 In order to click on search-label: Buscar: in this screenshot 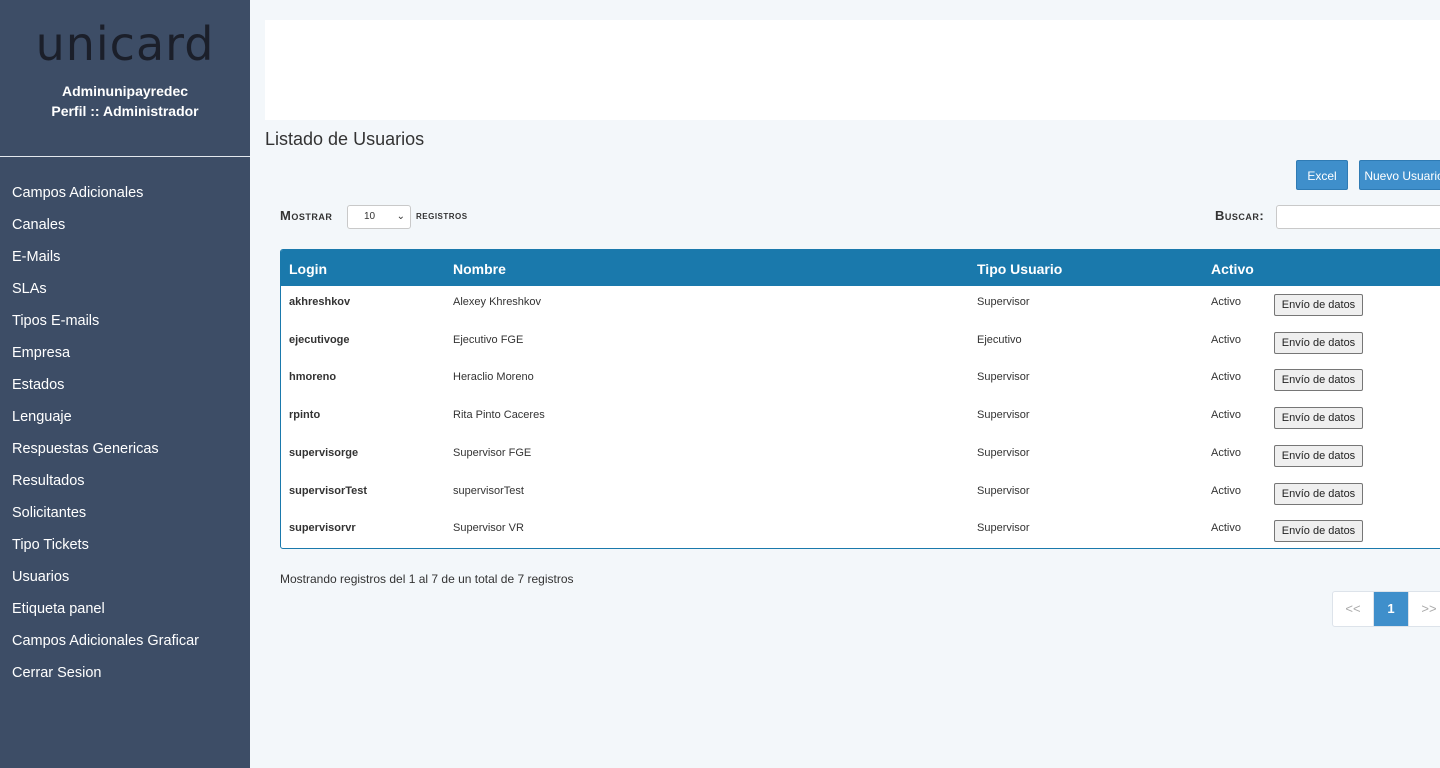, I will do `click(1240, 215)`.